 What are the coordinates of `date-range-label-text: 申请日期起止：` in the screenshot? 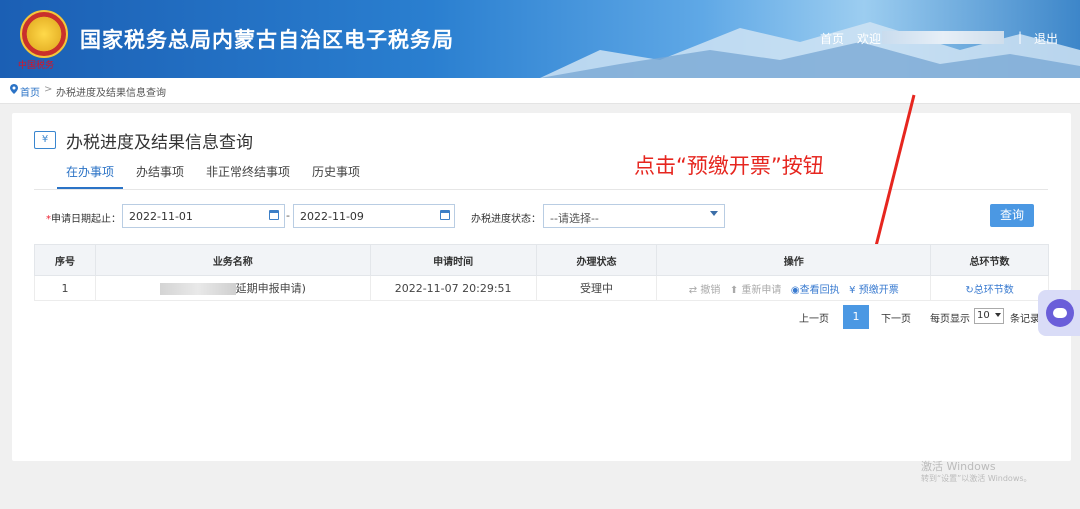 It's located at (86, 219).